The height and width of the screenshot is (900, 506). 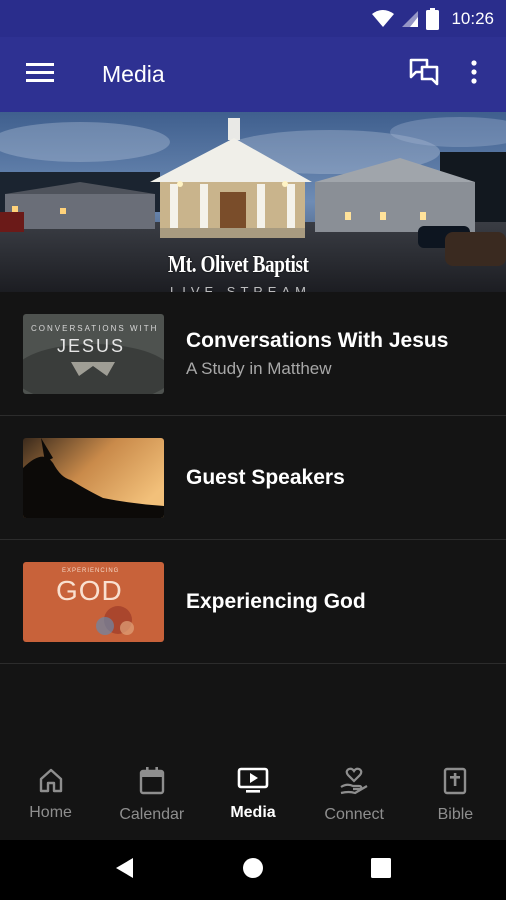 What do you see at coordinates (89, 590) in the screenshot?
I see `thumb-text-god: GOD` at bounding box center [89, 590].